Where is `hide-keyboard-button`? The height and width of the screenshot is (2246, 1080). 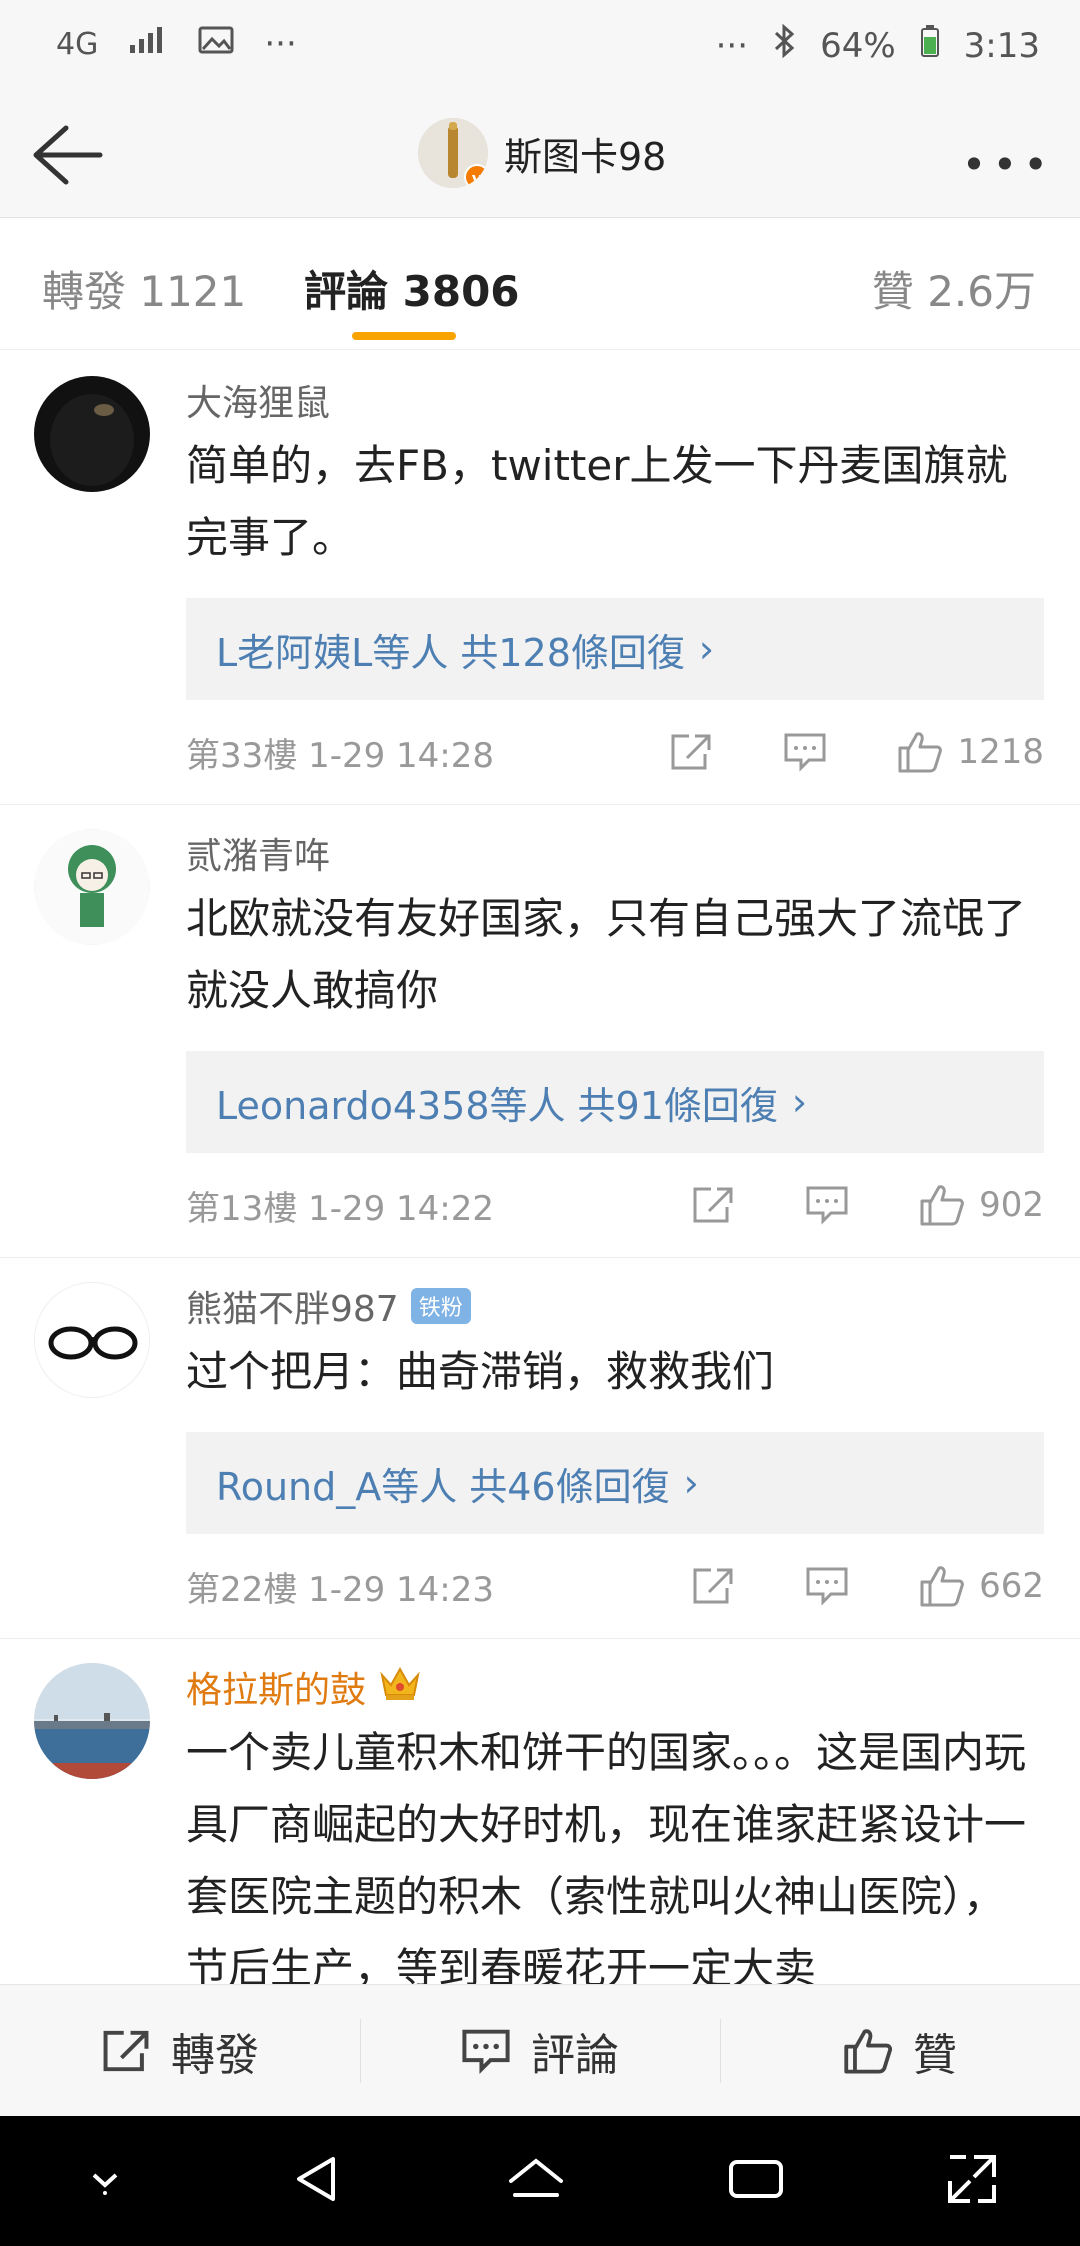 hide-keyboard-button is located at coordinates (105, 2181).